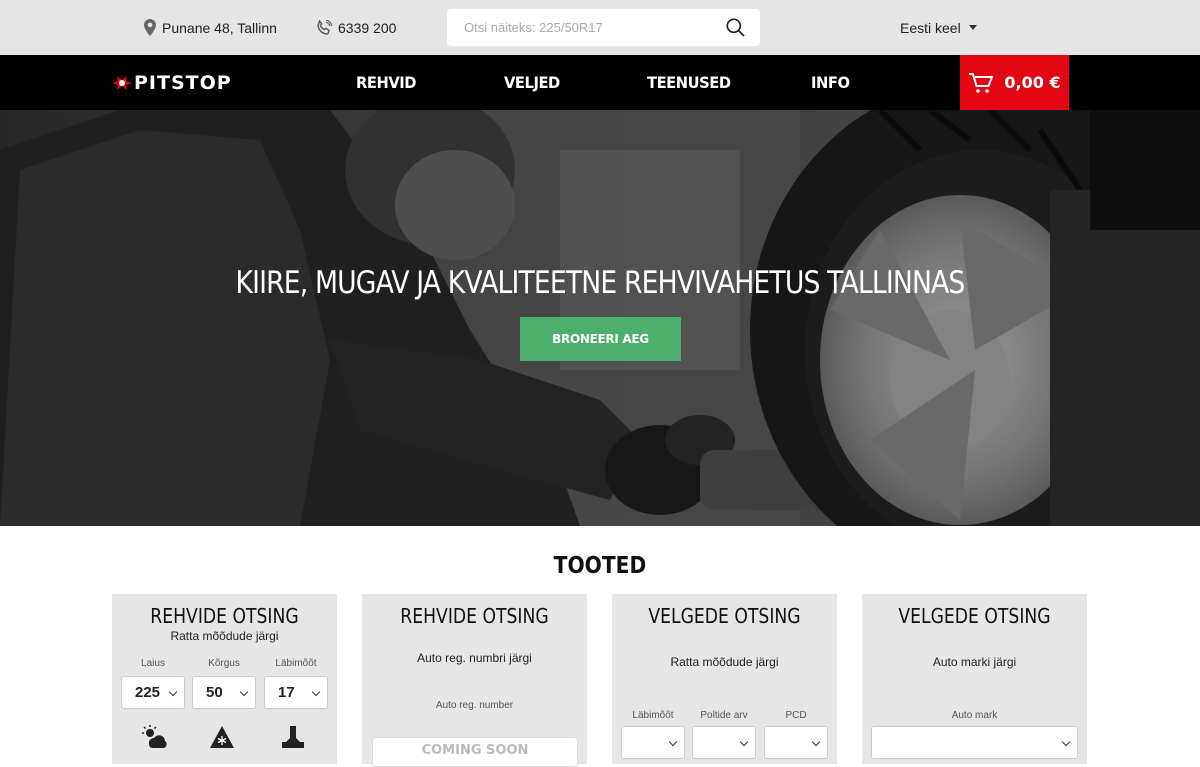 The image size is (1200, 767). Describe the element at coordinates (577, 27) in the screenshot. I see `search-input` at that location.